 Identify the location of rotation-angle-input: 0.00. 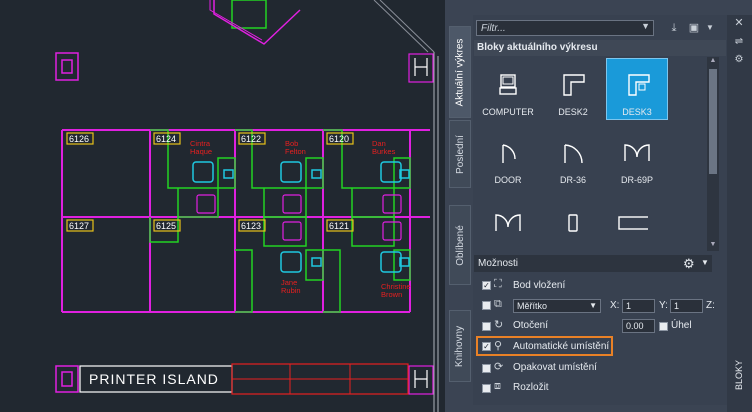
(638, 326).